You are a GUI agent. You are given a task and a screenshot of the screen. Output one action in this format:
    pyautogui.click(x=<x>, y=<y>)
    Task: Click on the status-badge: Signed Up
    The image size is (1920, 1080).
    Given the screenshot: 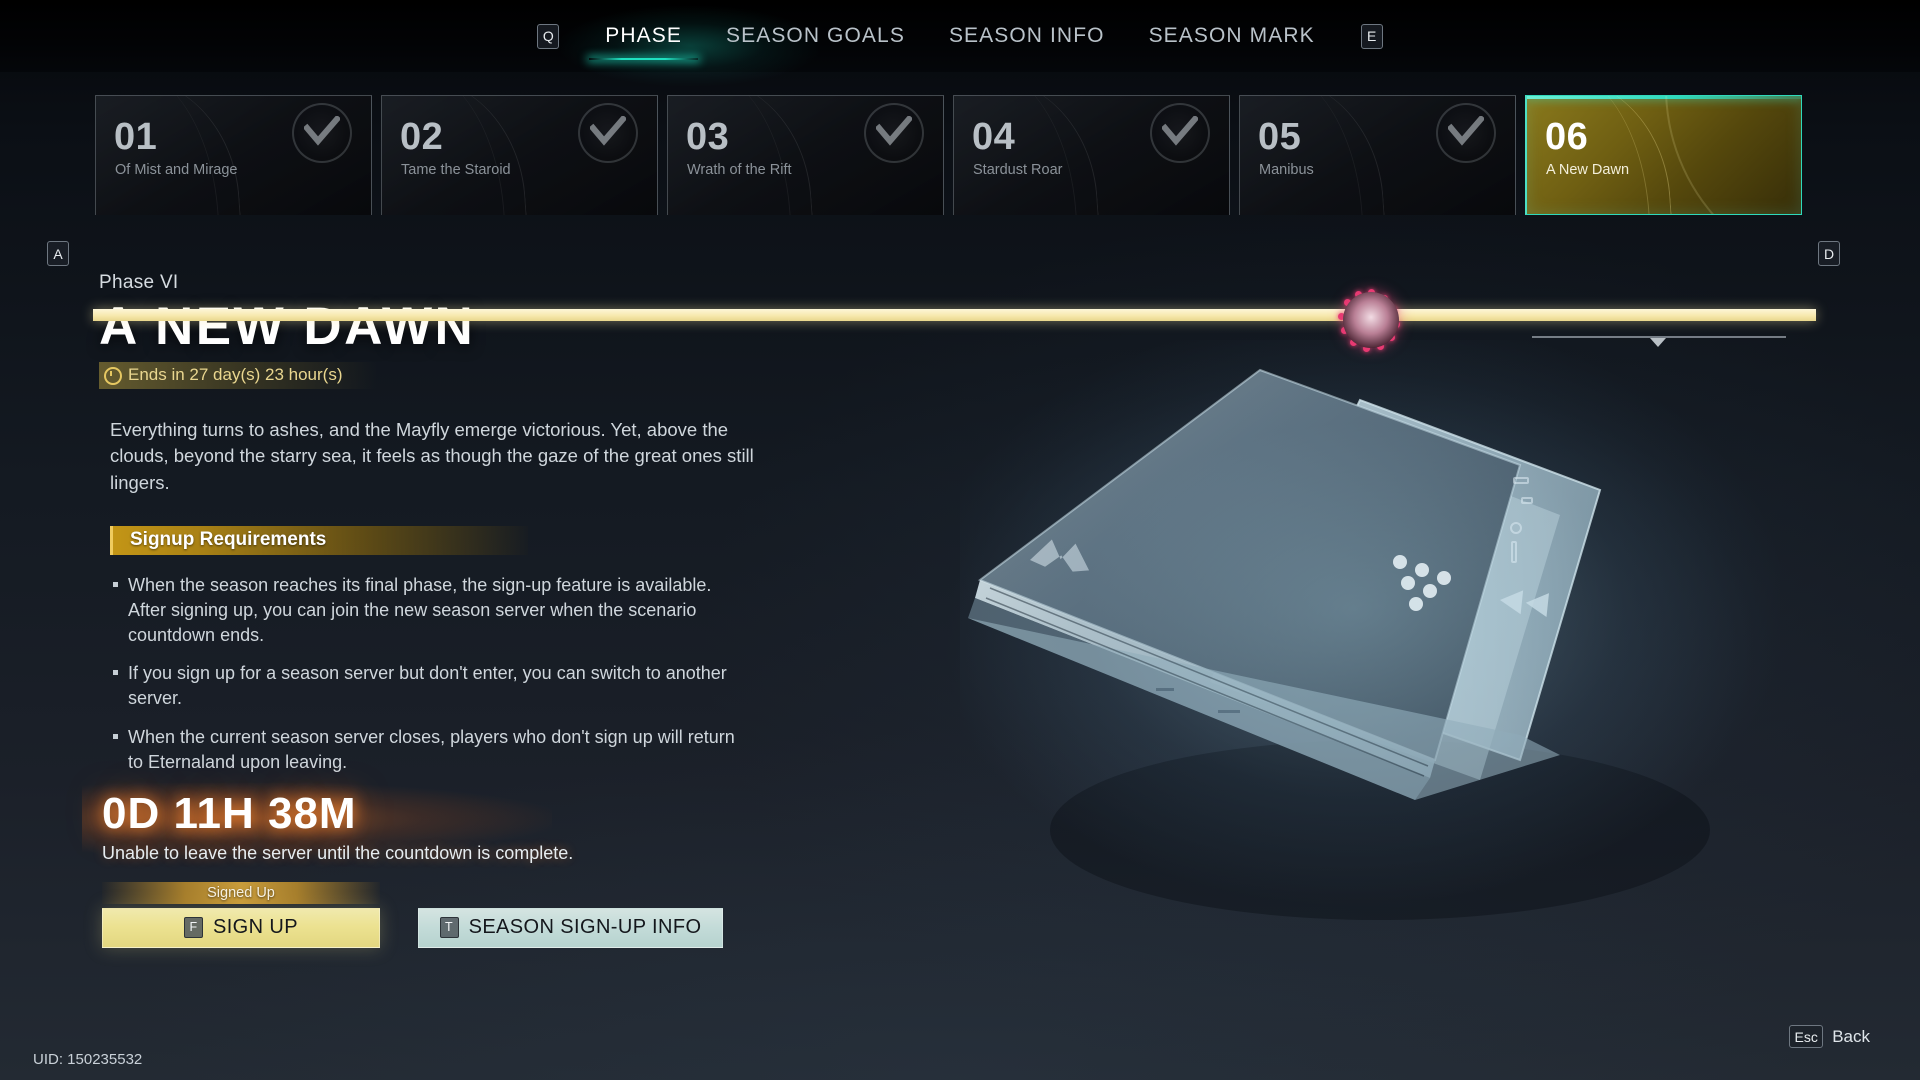 What is the action you would take?
    pyautogui.click(x=241, y=892)
    